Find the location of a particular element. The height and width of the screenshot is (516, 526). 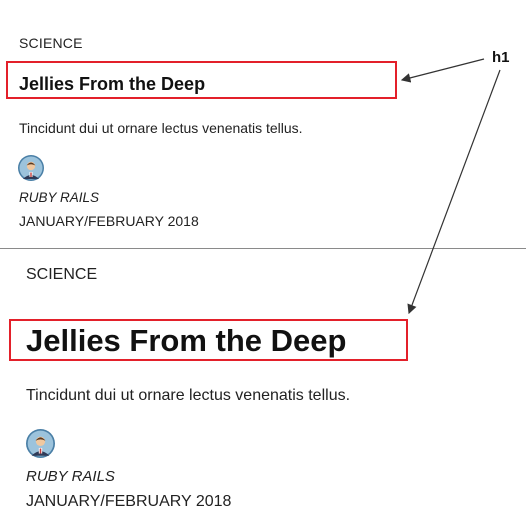

arrow-to-large-title is located at coordinates (454, 192).